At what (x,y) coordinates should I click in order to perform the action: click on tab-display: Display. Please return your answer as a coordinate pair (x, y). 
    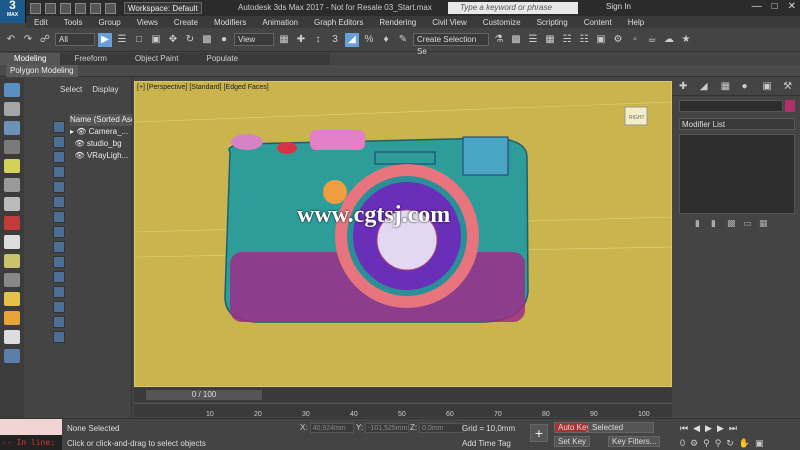
    Looking at the image, I should click on (105, 89).